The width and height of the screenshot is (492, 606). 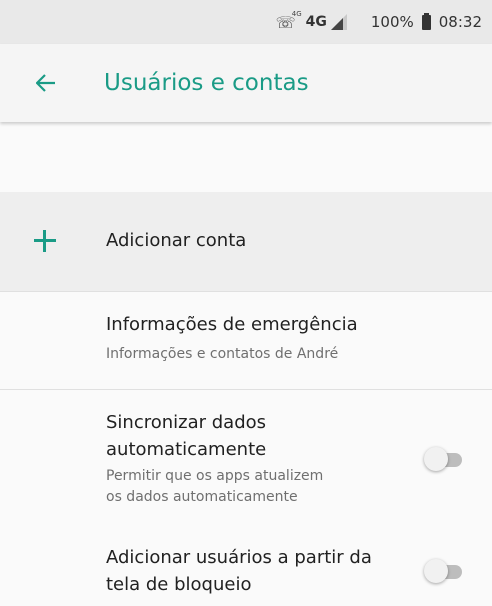 I want to click on auto-sync-subtitle-line1: Permitir que os apps atualizem, so click(x=215, y=476).